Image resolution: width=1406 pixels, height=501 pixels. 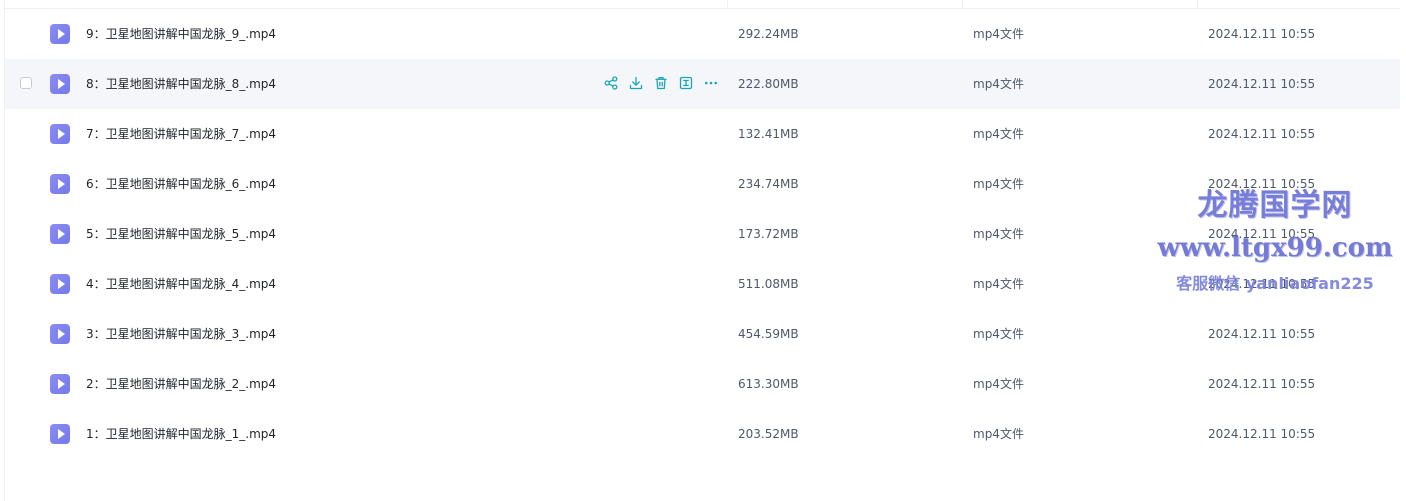 What do you see at coordinates (181, 384) in the screenshot?
I see `file-name: 2：卫星地图讲解中国龙脉_2_.mp4` at bounding box center [181, 384].